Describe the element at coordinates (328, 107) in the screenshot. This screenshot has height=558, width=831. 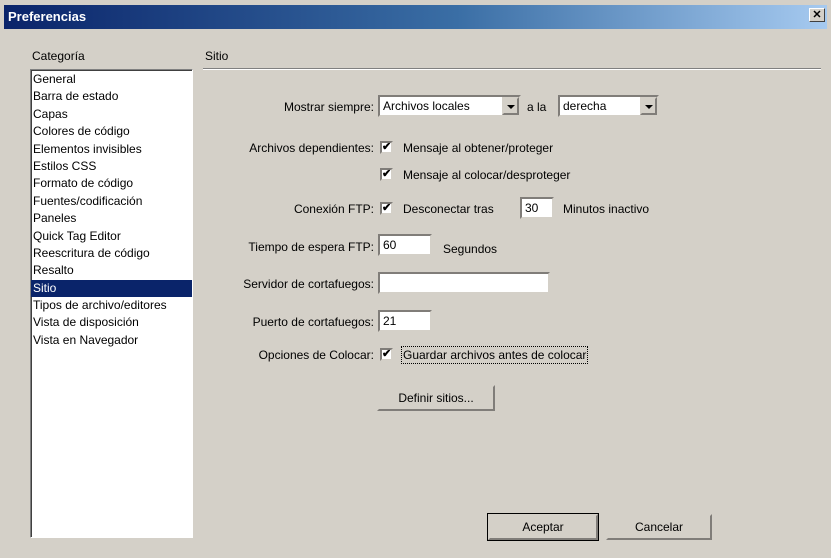
I see `show-always-label: Mostrar siempre:` at that location.